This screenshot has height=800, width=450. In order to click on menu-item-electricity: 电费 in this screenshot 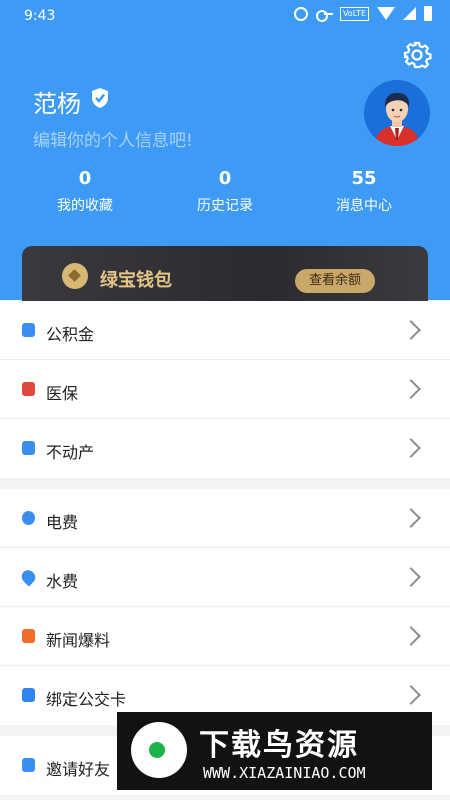, I will do `click(225, 518)`.